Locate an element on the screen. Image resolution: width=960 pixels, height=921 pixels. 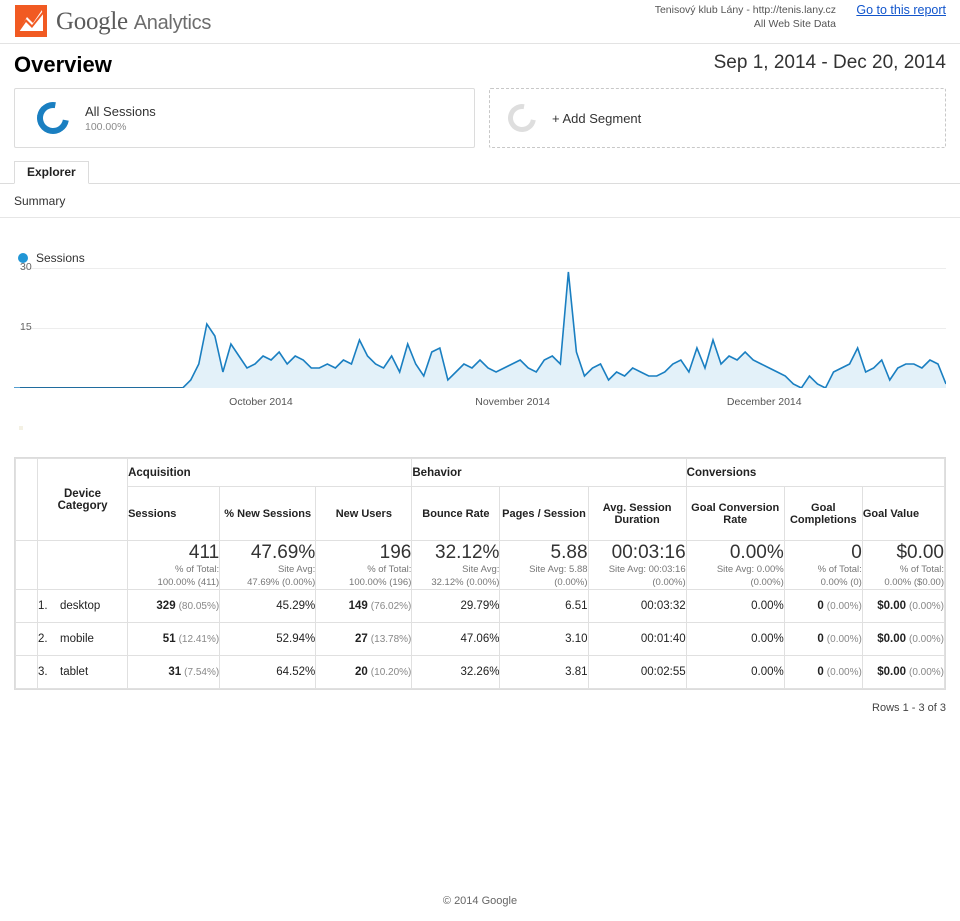
row-index: 3. is located at coordinates (43, 672).